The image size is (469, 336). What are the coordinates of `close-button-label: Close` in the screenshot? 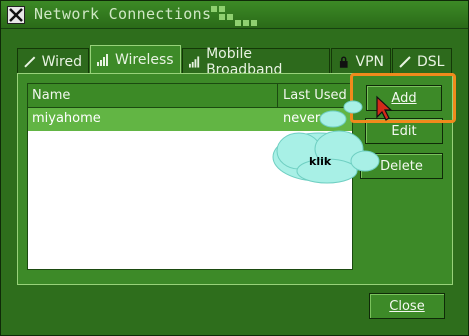 It's located at (407, 306).